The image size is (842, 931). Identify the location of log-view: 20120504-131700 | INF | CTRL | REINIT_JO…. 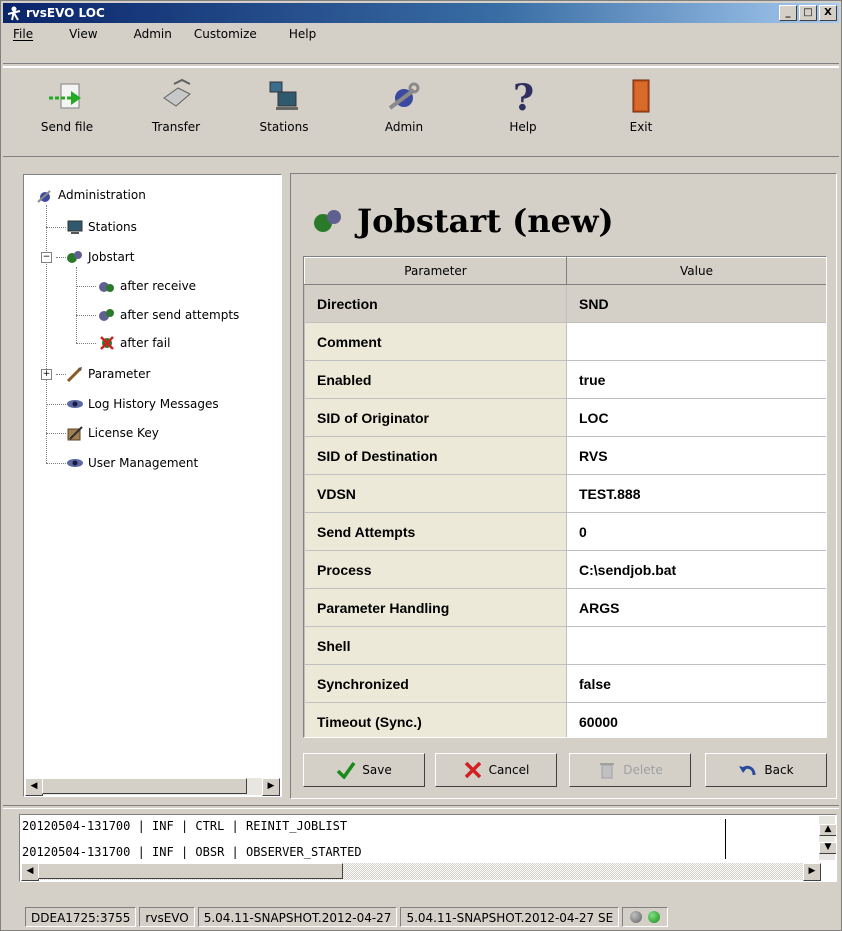
(428, 848).